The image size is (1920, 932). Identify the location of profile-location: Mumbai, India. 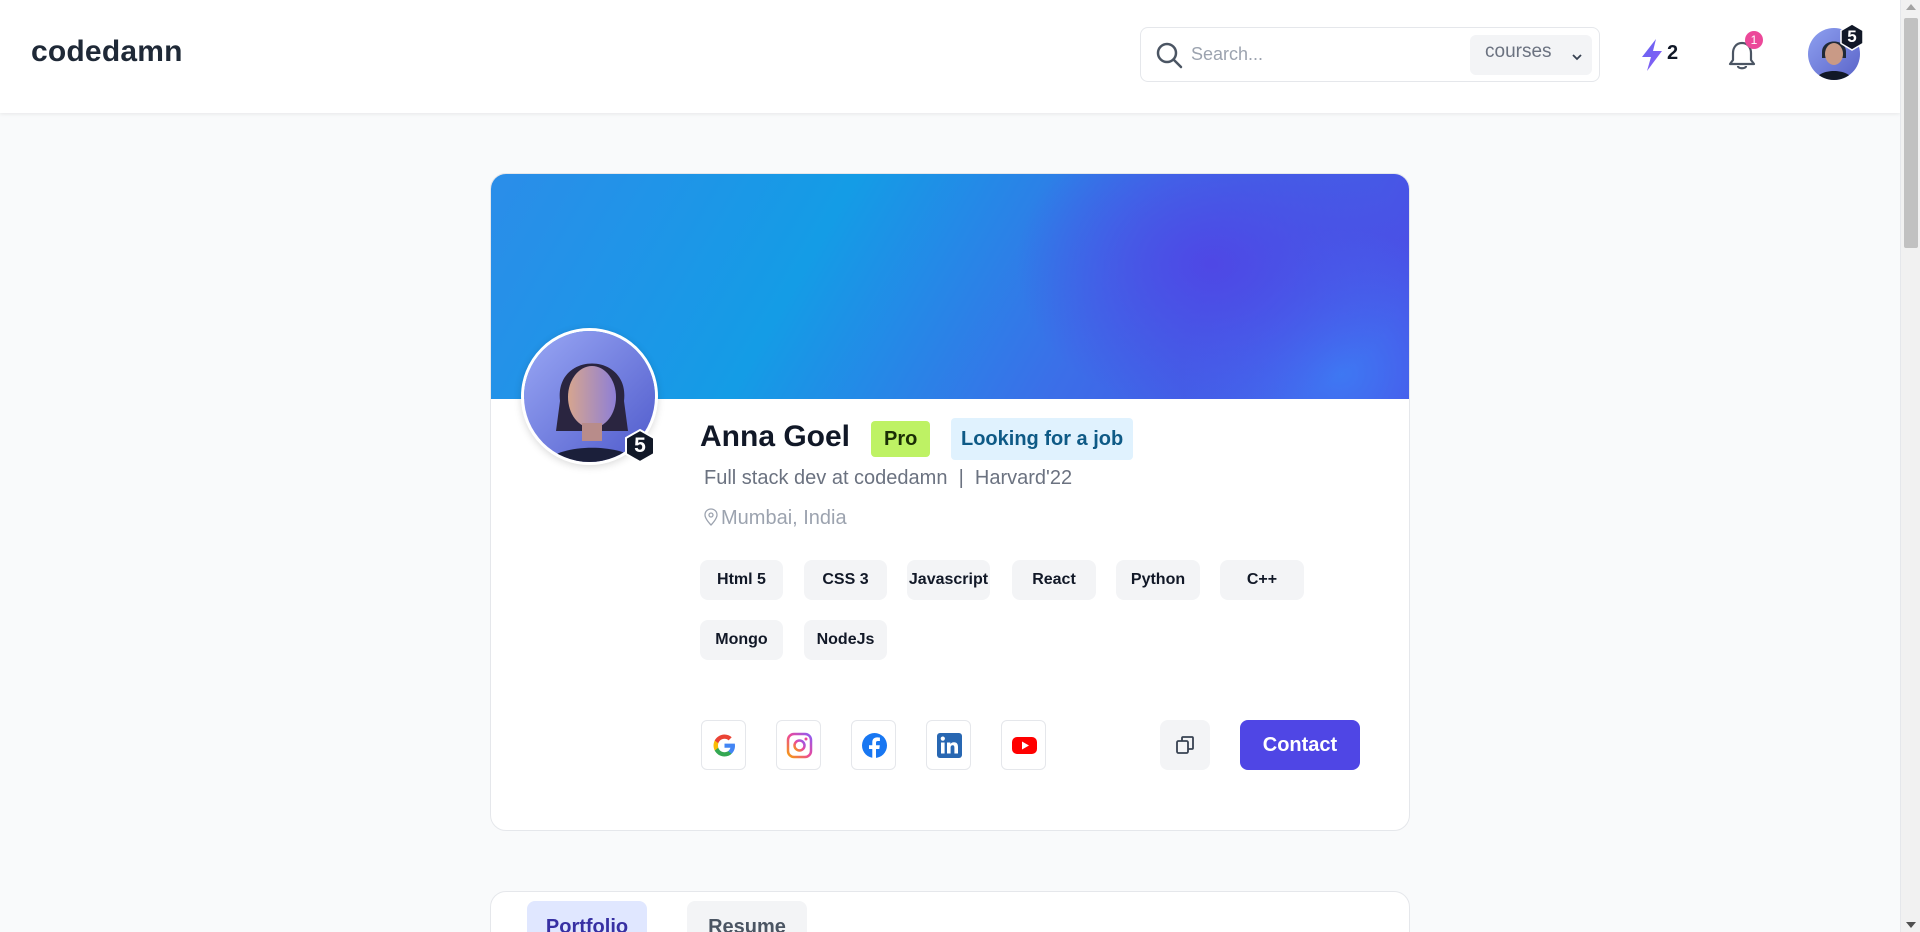
(775, 518).